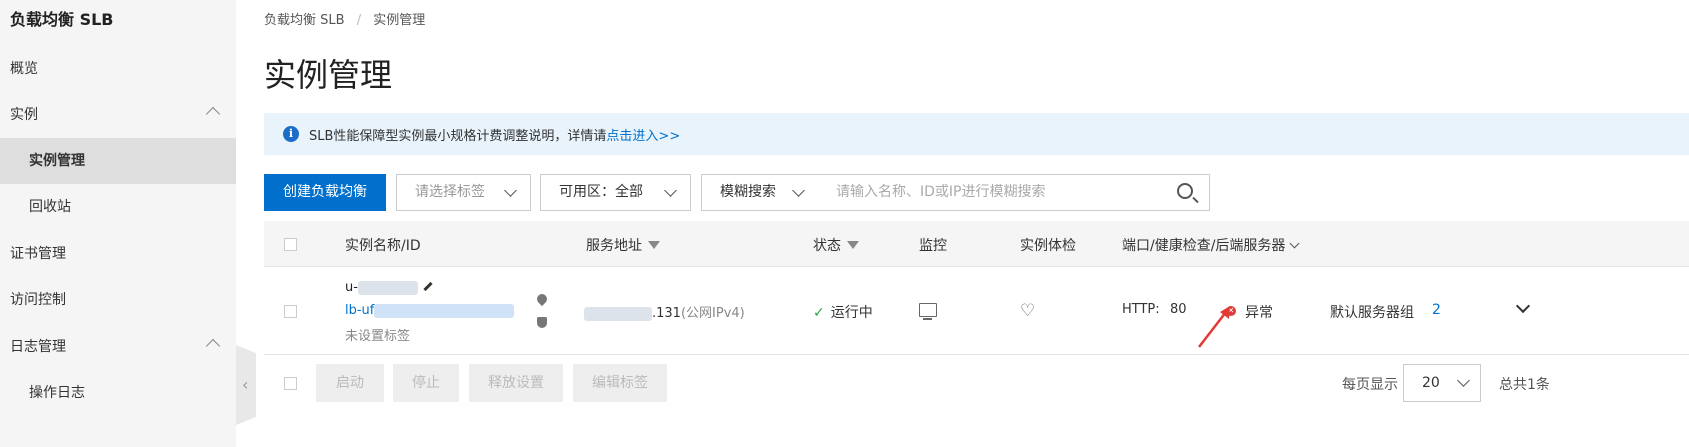 The height and width of the screenshot is (447, 1689). Describe the element at coordinates (1204, 246) in the screenshot. I see `column-header-ports-label: 端口/健康检查/后端服务器` at that location.